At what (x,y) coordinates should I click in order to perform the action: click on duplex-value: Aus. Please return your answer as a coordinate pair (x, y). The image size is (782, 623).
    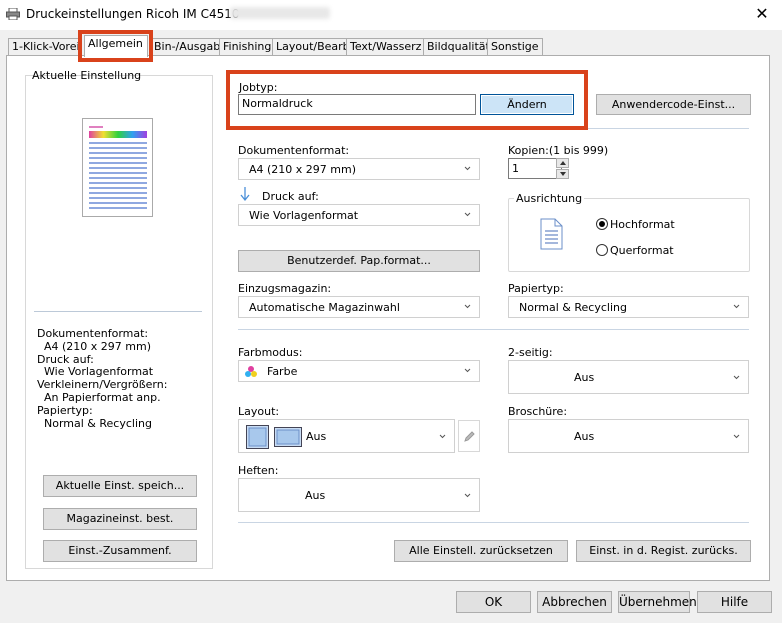
    Looking at the image, I should click on (584, 377).